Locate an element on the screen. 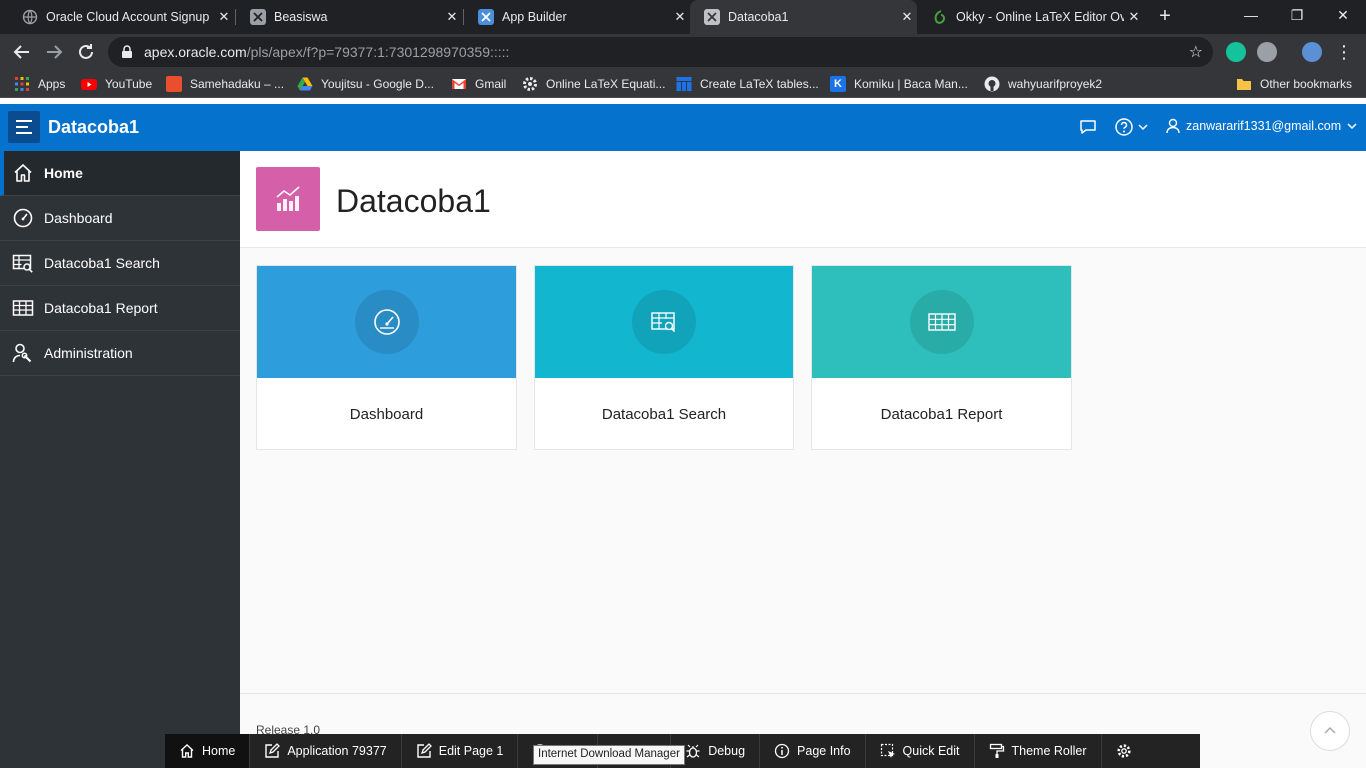 The height and width of the screenshot is (768, 1366). close-window-button: ✕ is located at coordinates (1343, 15).